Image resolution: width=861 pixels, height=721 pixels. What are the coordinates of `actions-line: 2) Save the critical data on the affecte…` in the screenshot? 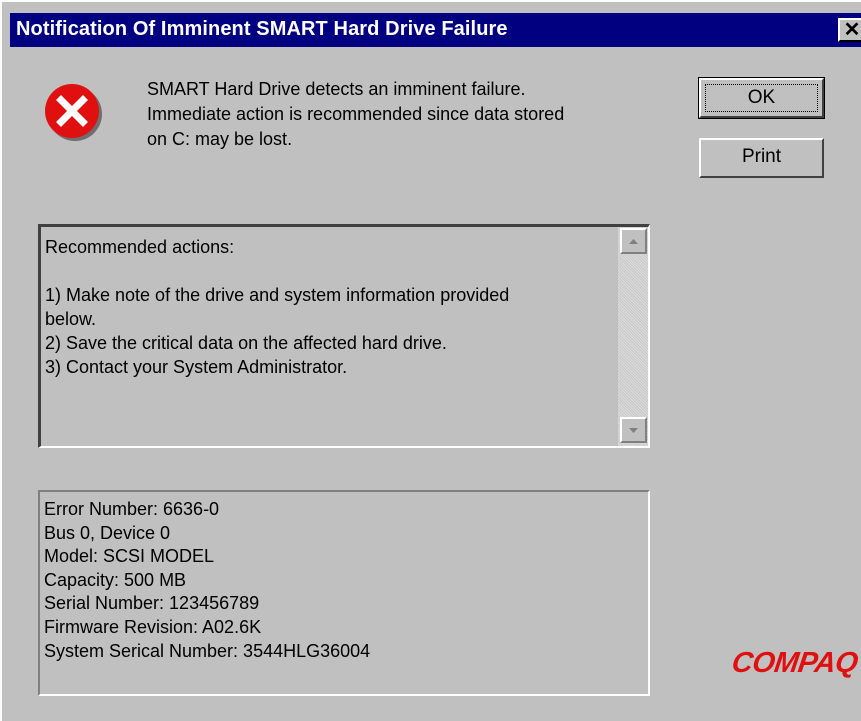 It's located at (246, 343).